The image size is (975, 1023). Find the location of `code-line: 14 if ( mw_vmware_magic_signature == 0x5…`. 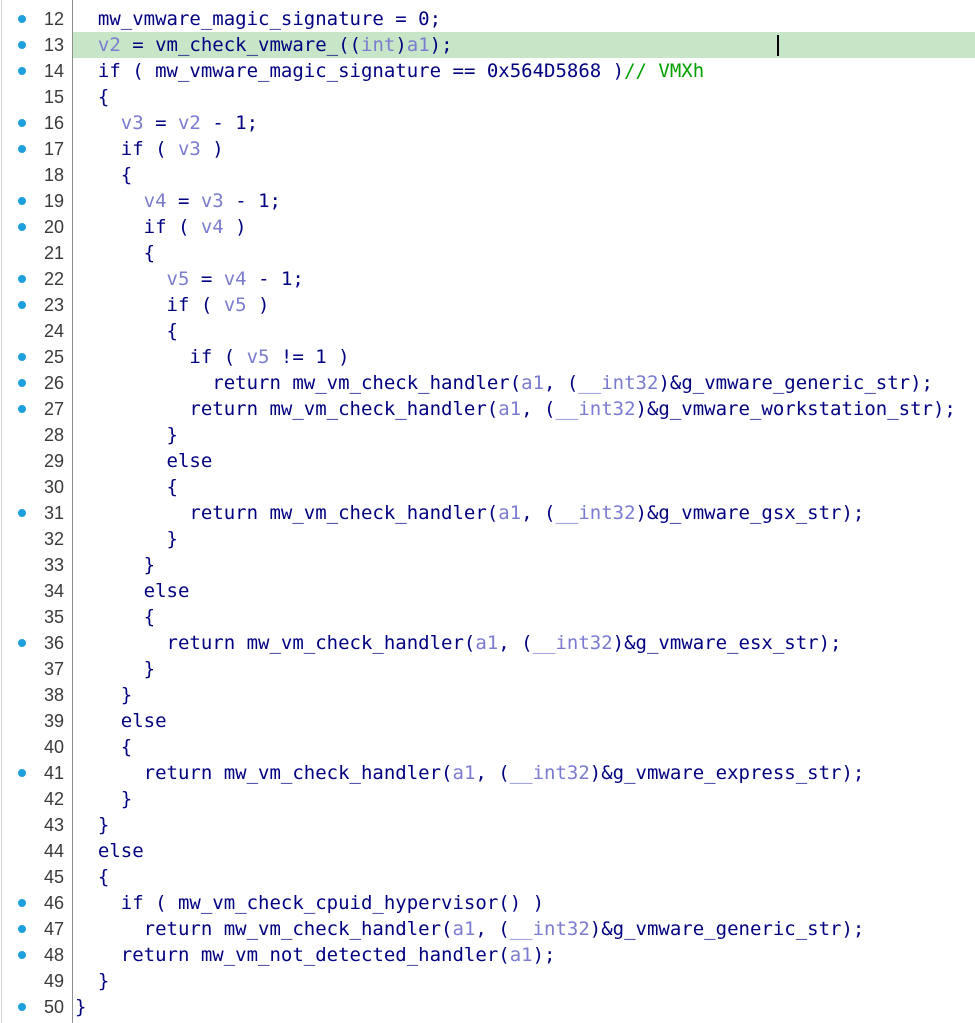

code-line: 14 if ( mw_vmware_magic_signature == 0x5… is located at coordinates (487, 71).